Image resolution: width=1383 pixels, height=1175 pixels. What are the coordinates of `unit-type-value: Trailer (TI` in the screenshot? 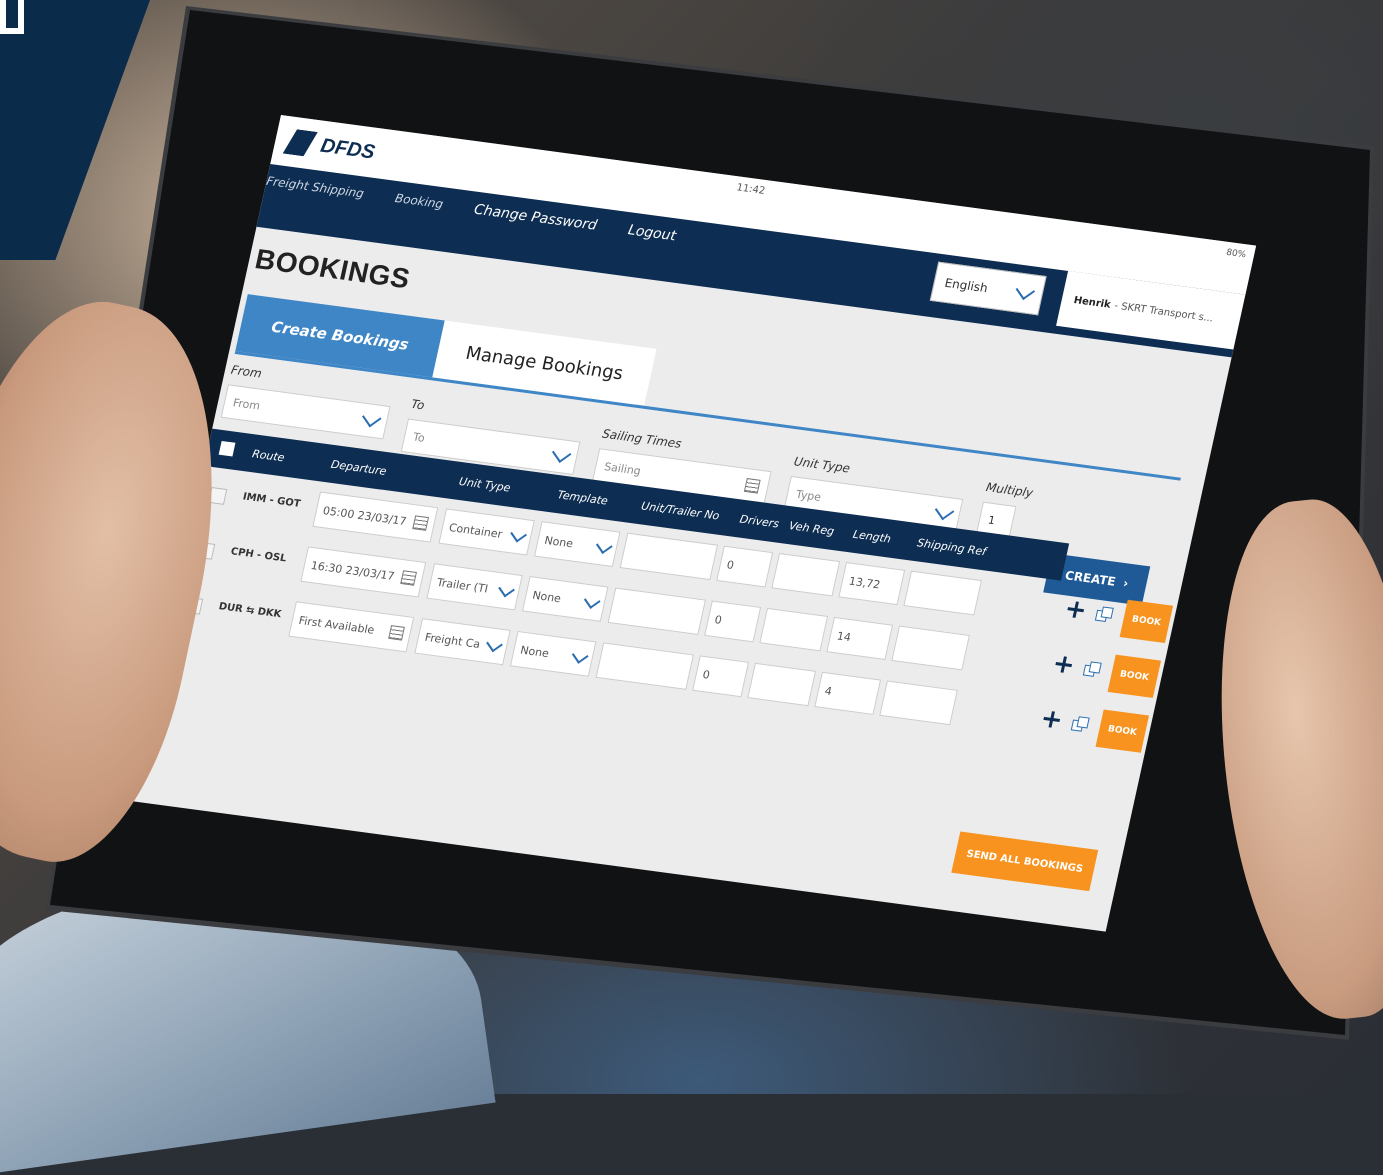 It's located at (462, 585).